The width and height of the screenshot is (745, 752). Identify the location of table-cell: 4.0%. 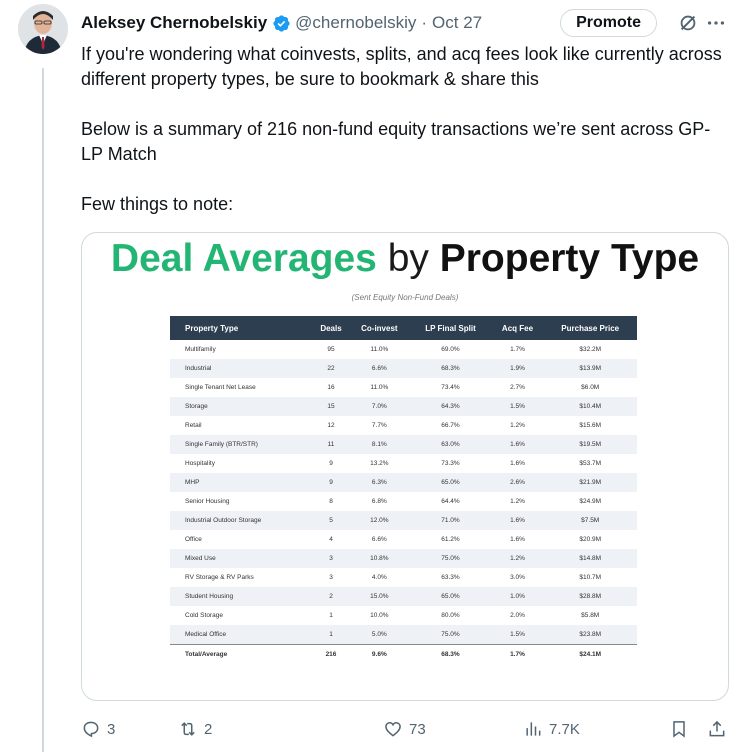
(379, 577).